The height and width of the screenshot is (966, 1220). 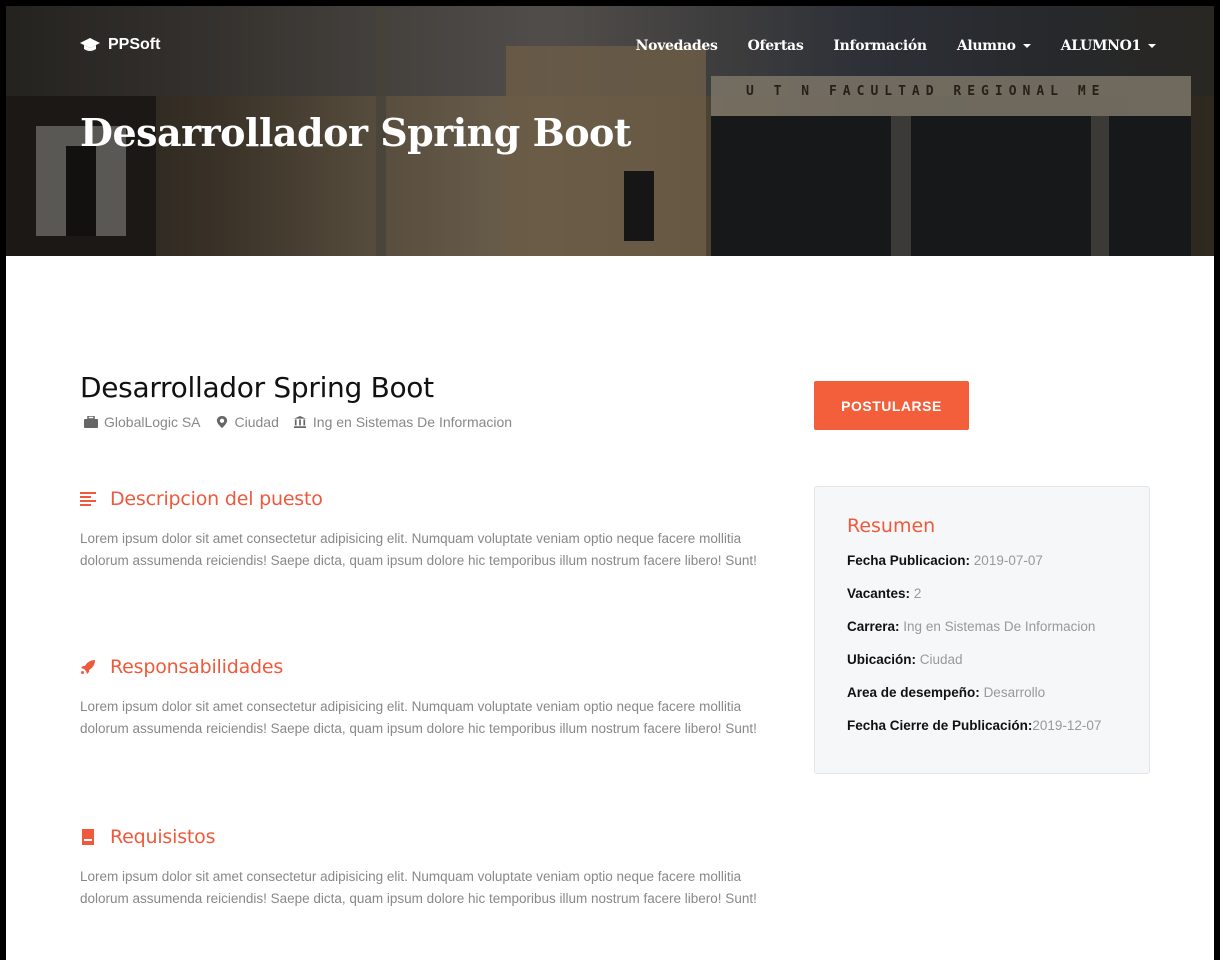 What do you see at coordinates (1067, 725) in the screenshot?
I see `summary-value: 2019-12-07` at bounding box center [1067, 725].